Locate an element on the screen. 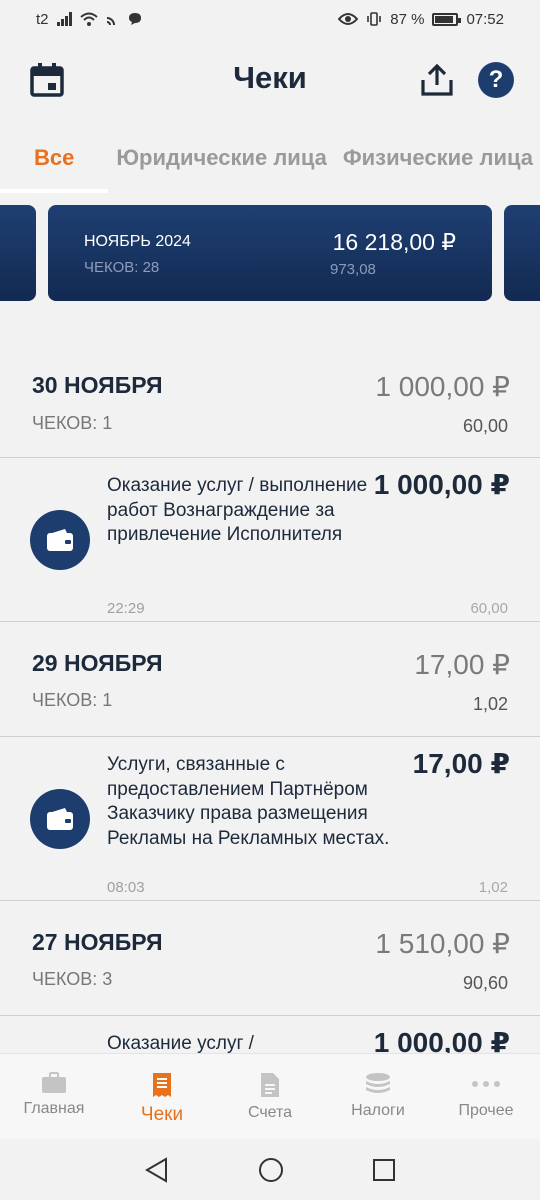  nav-receipts: Чеки is located at coordinates (162, 1096).